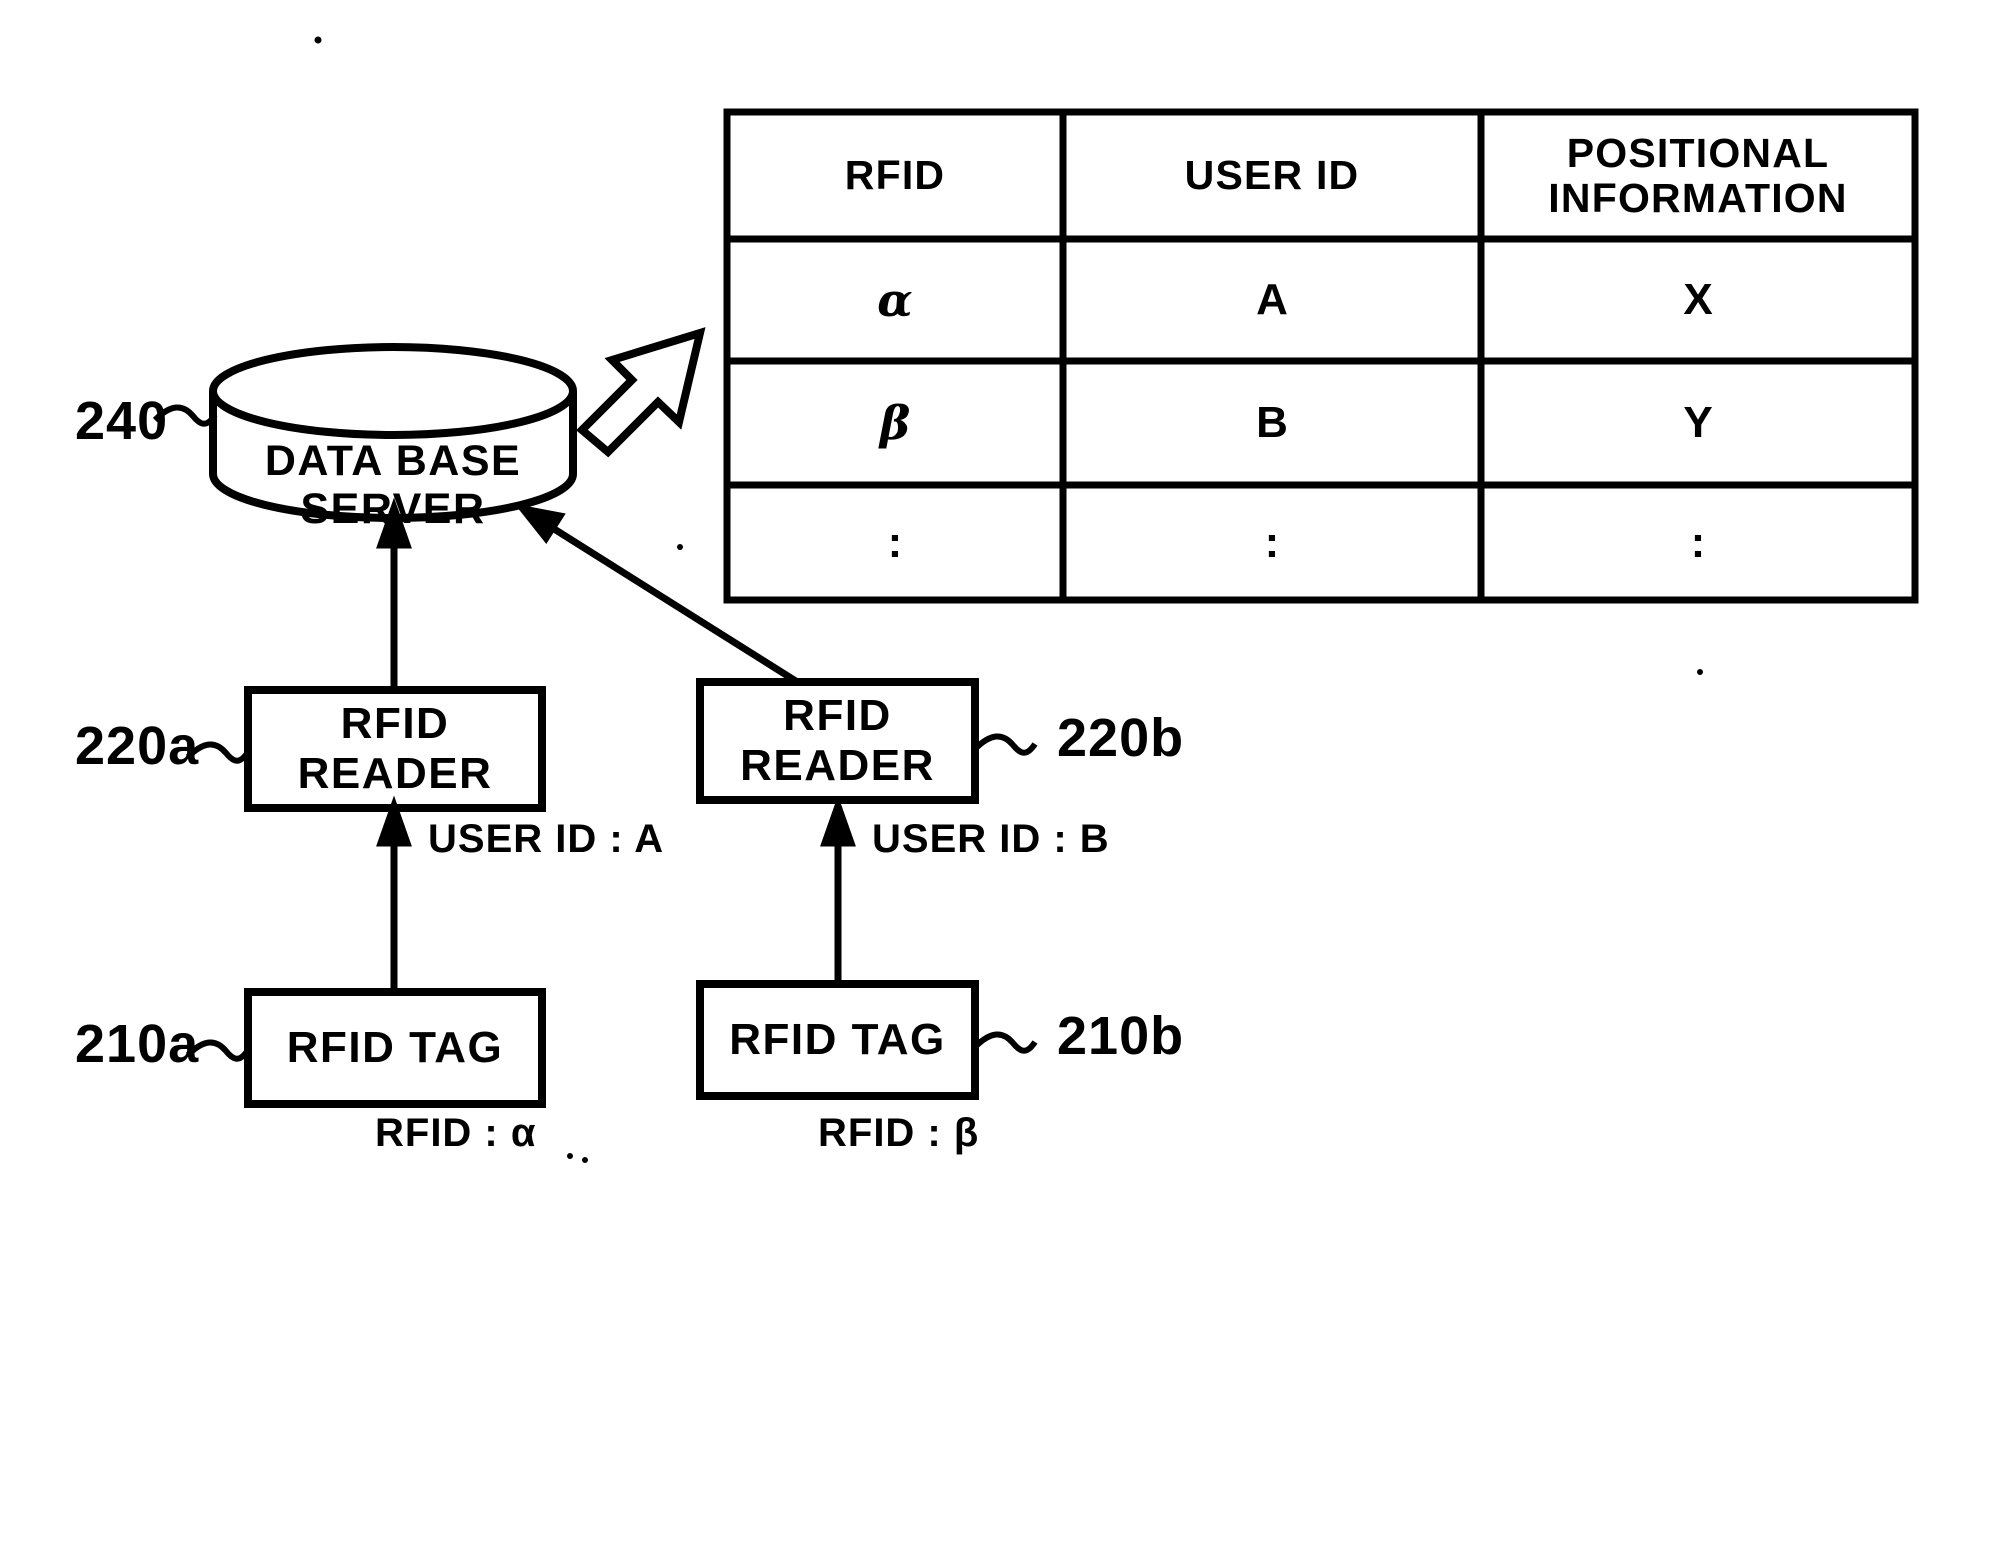 This screenshot has height=1560, width=2000. I want to click on table-row: α, so click(895, 300).